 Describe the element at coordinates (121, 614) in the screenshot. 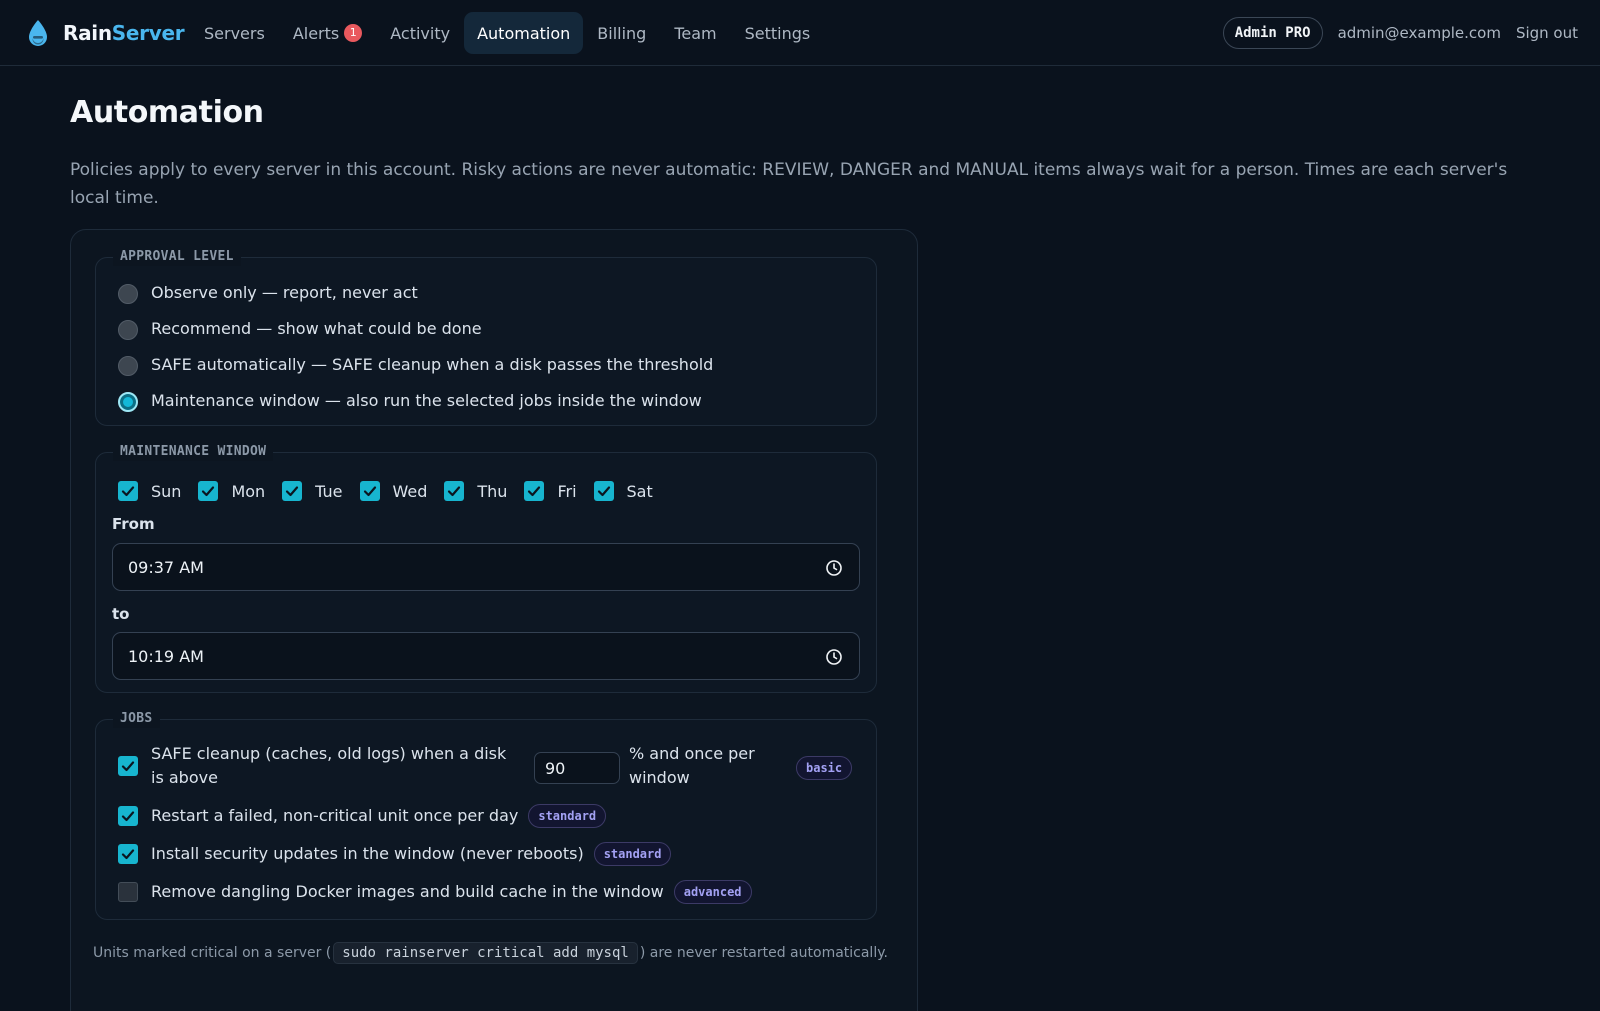

I see `to-label: to` at that location.